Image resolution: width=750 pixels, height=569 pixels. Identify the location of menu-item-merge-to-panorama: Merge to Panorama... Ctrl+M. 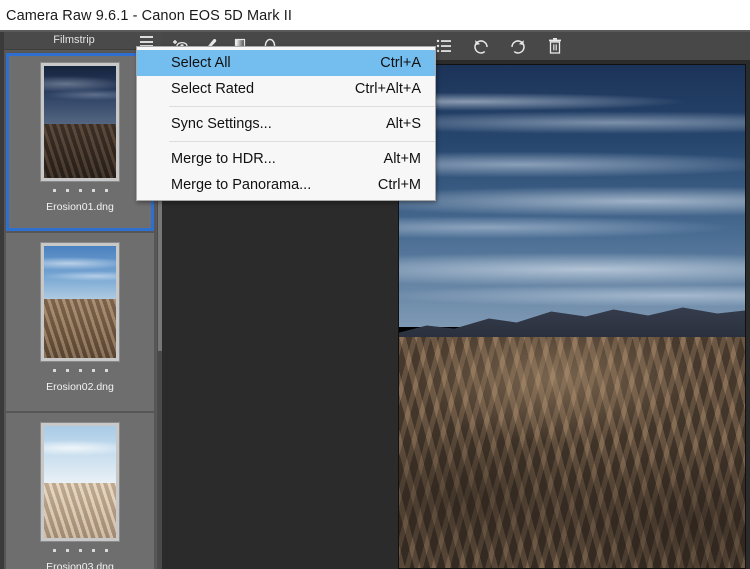
(286, 185).